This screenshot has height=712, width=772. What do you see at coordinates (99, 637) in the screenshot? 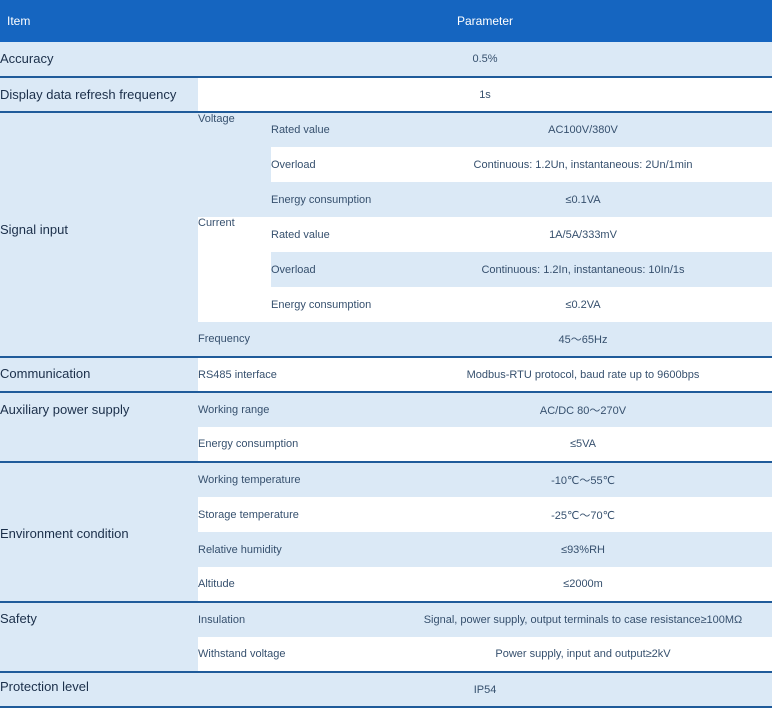
I see `row-label-safety: Safety` at bounding box center [99, 637].